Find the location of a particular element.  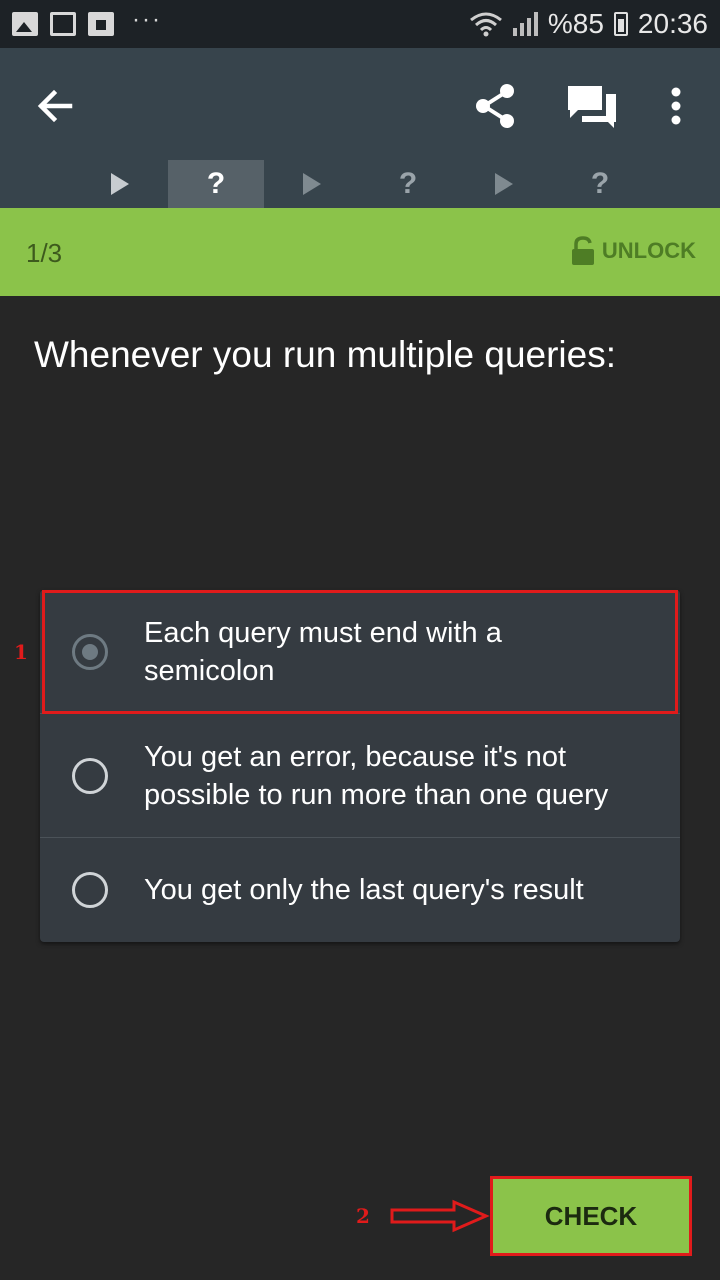

flipboard-icon is located at coordinates (101, 24).